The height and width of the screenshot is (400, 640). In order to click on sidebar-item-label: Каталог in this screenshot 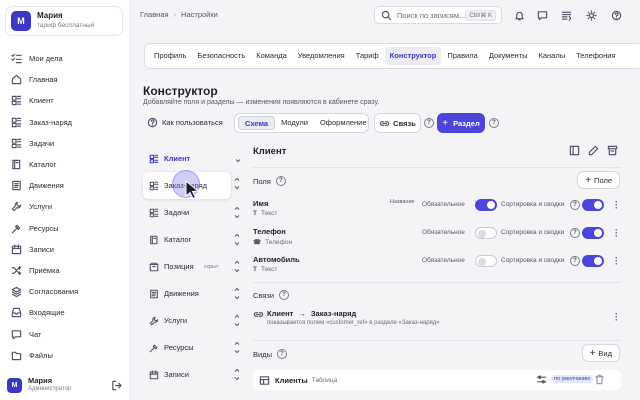, I will do `click(43, 165)`.